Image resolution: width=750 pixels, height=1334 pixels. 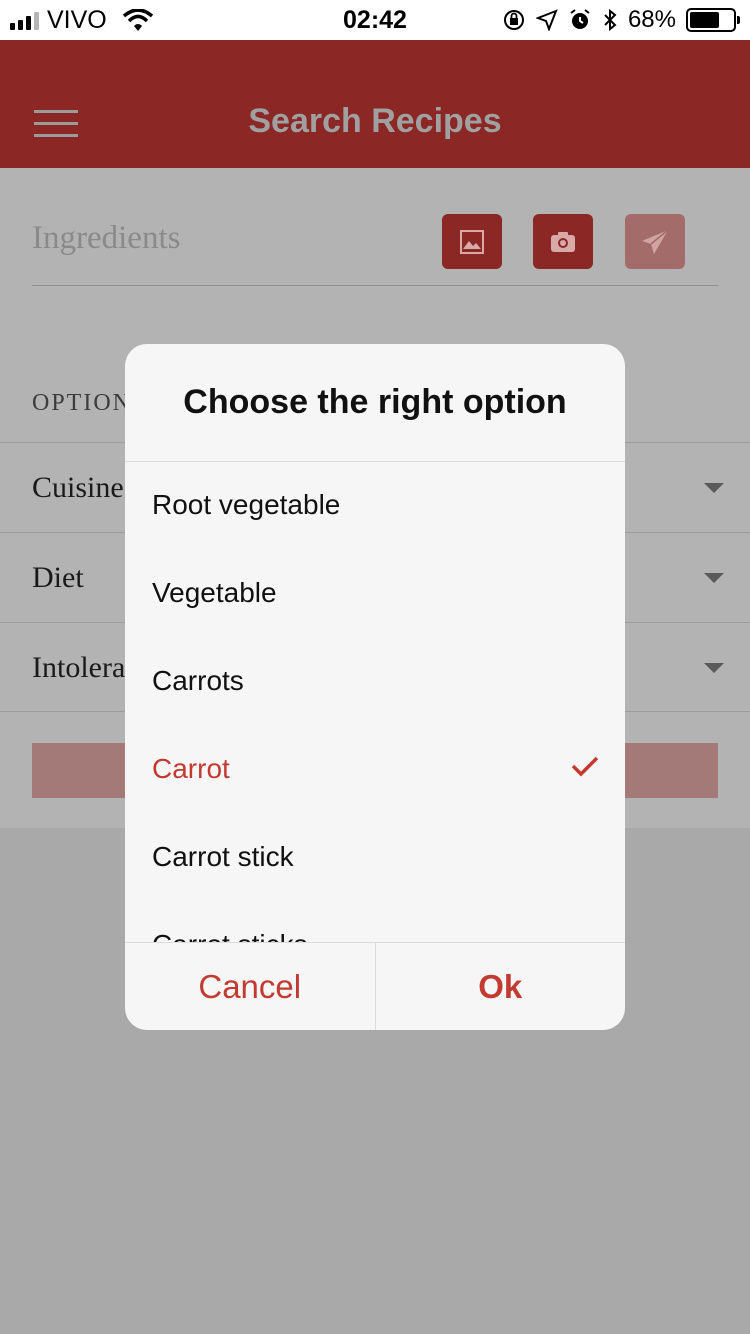 What do you see at coordinates (513, 20) in the screenshot?
I see `rotation-lock-icon` at bounding box center [513, 20].